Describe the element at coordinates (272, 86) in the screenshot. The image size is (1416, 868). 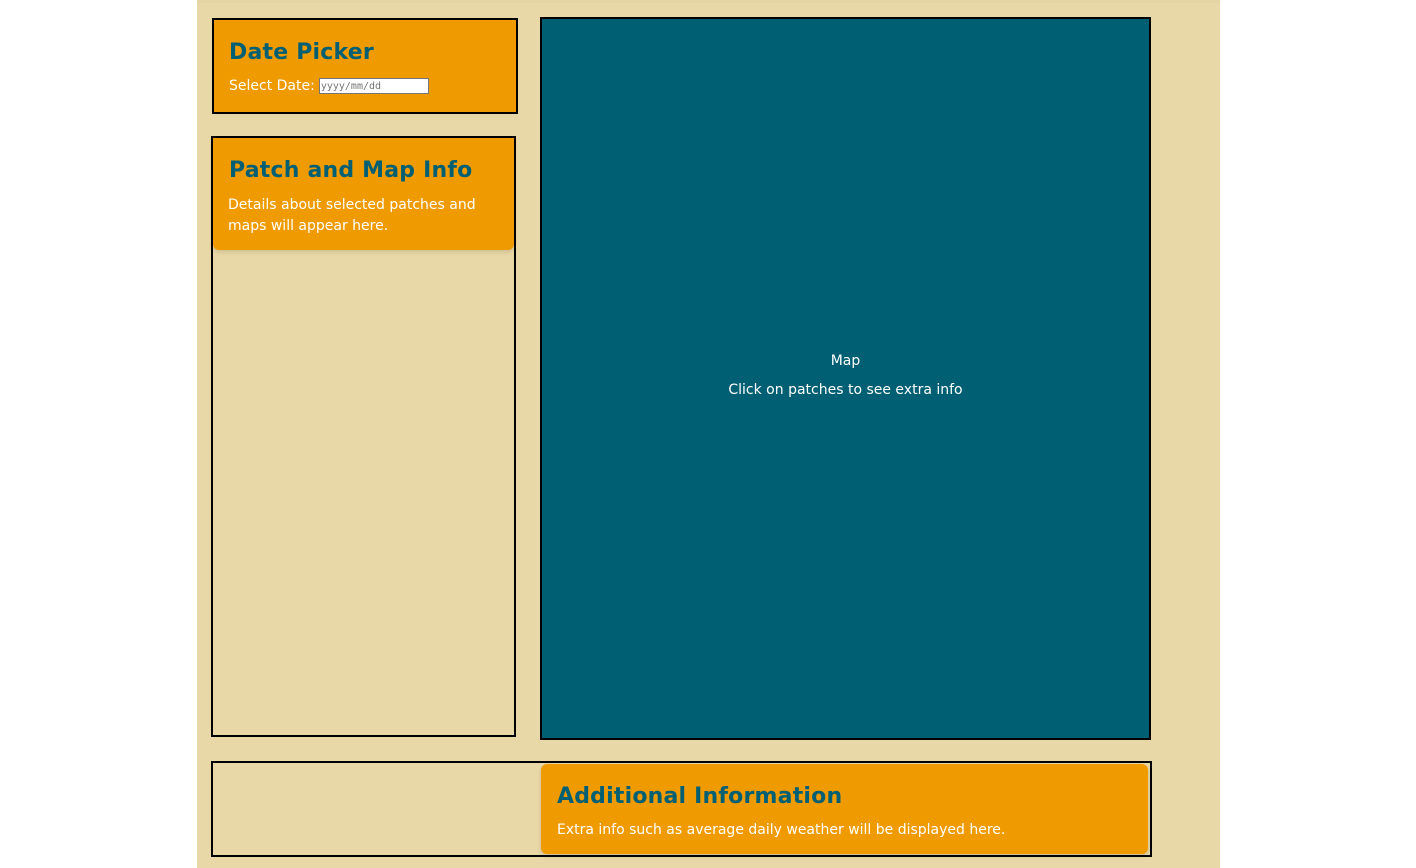
I see `select-date-label: Select Date:` at that location.